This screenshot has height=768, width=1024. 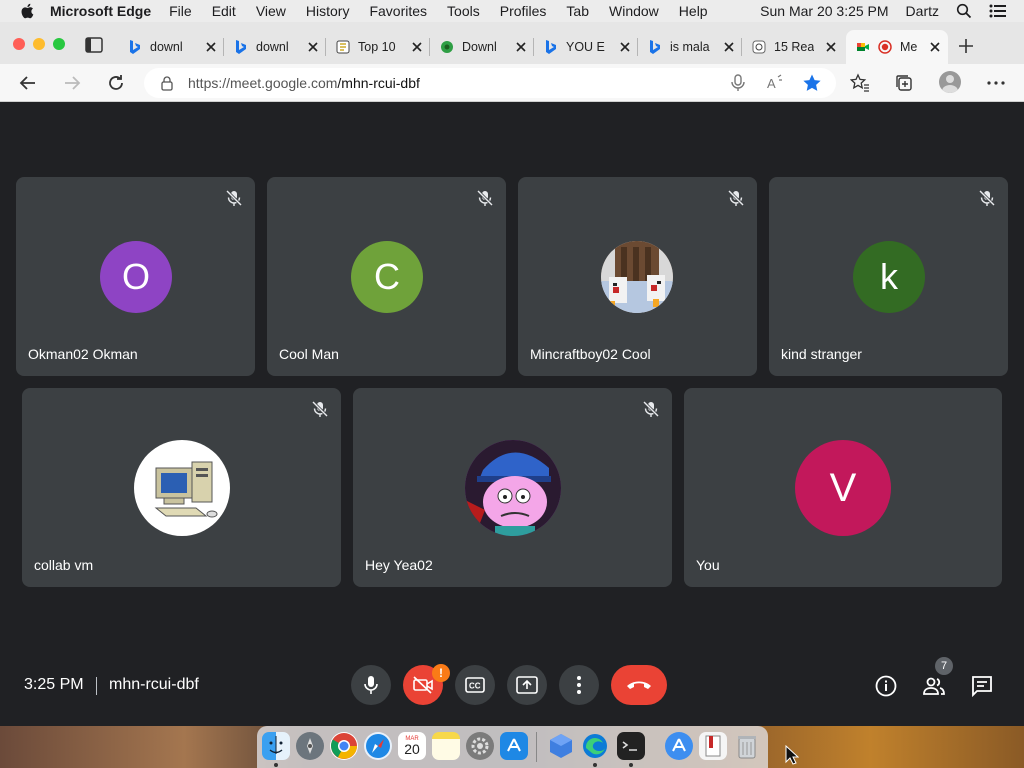 I want to click on recording-icon, so click(x=885, y=47).